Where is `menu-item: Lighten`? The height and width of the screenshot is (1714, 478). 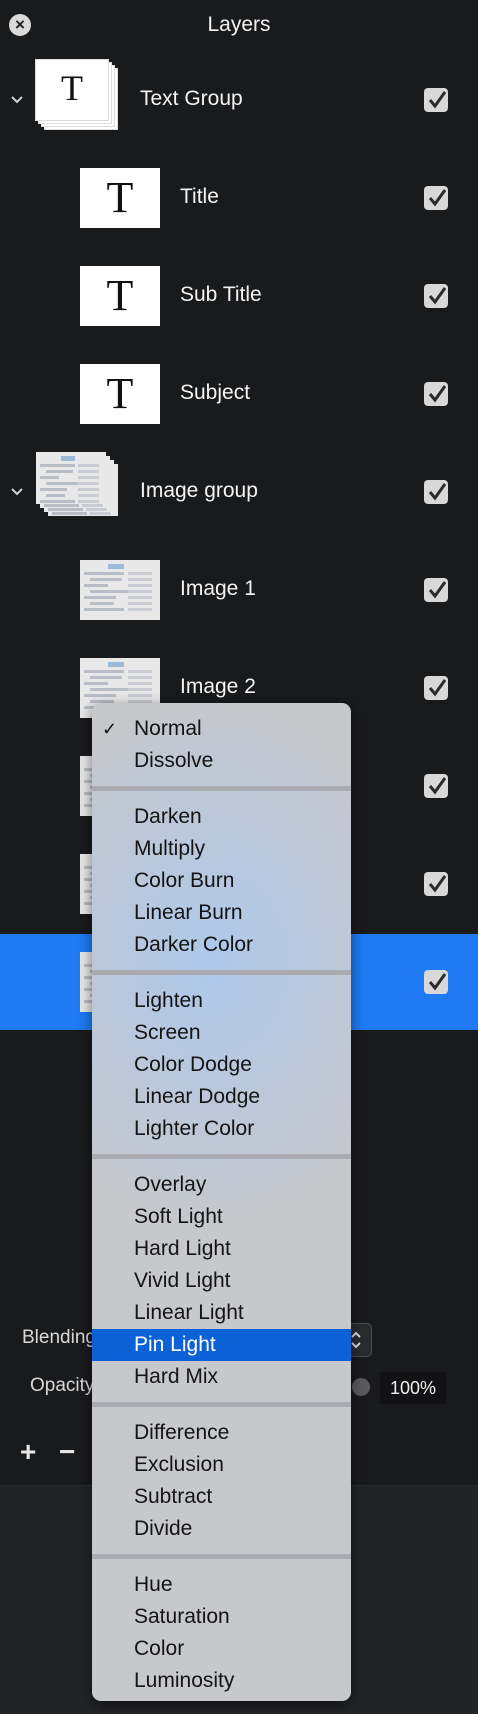 menu-item: Lighten is located at coordinates (221, 1001).